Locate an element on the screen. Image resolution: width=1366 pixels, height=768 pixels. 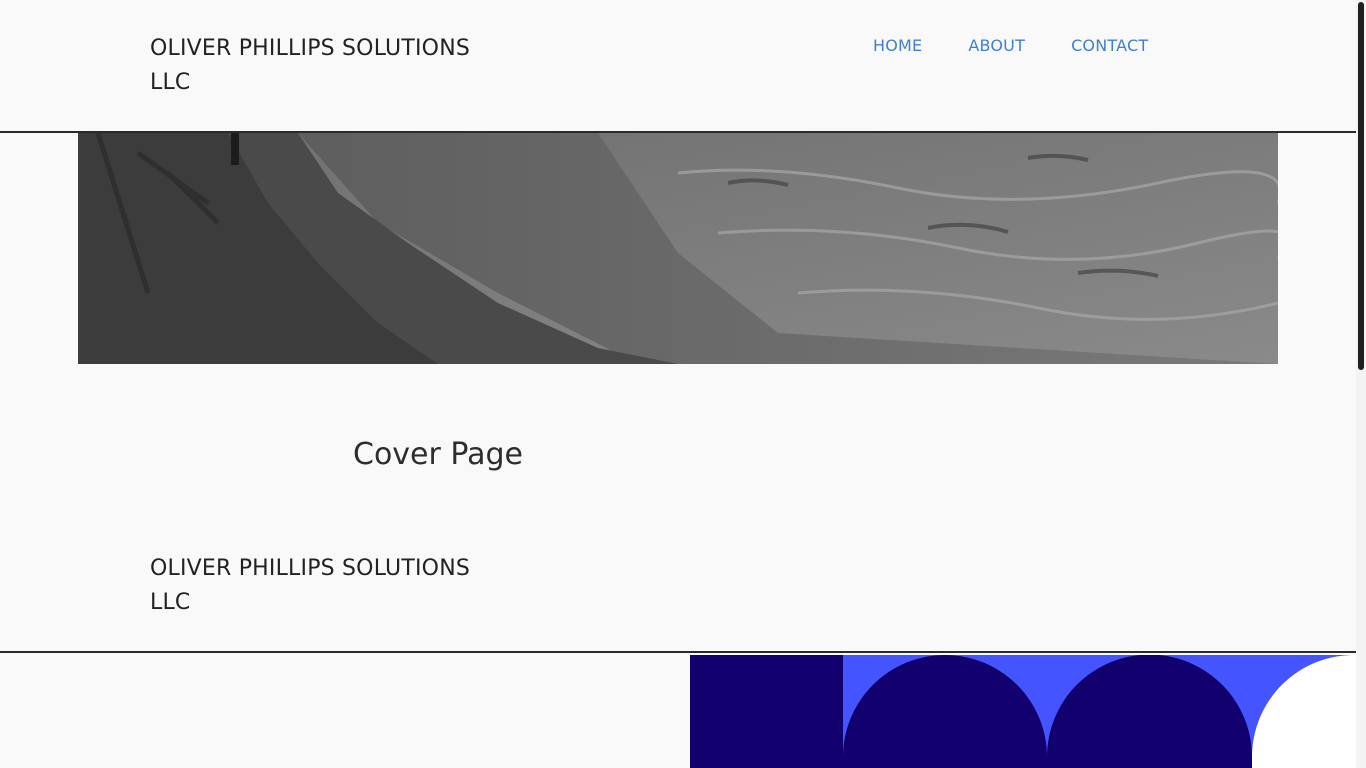
main-nav: HOME ABOUT CONTACT is located at coordinates (1010, 46).